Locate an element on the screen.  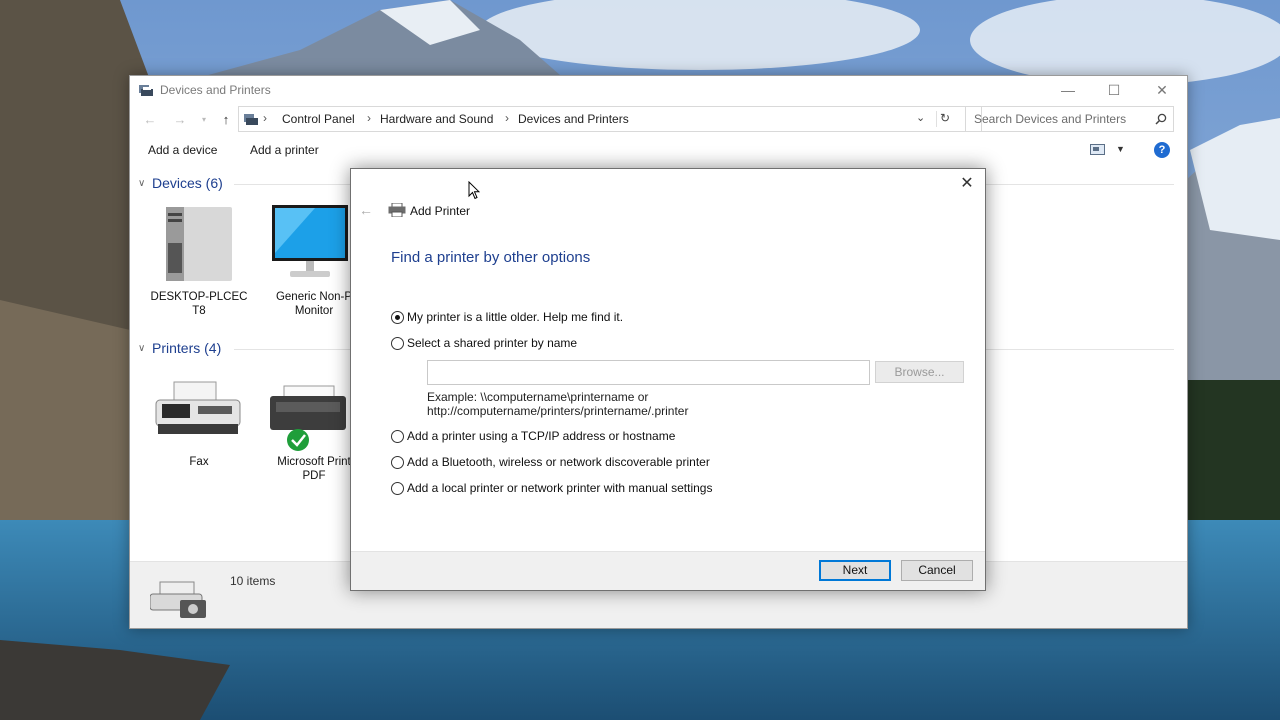
dialog-footer: Next Cancel is located at coordinates (668, 570).